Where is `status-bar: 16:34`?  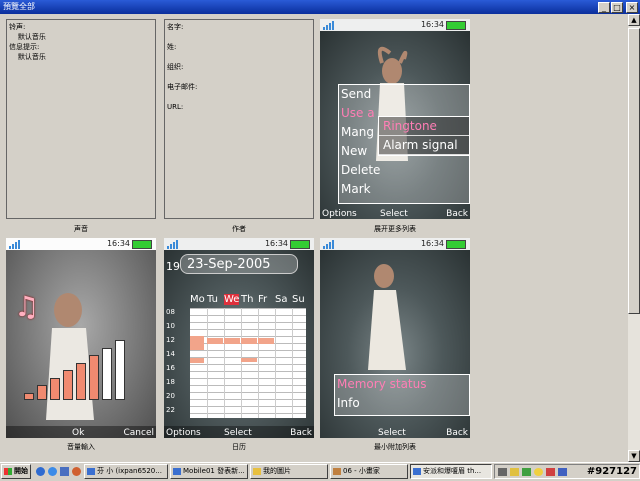
status-bar: 16:34 is located at coordinates (395, 25).